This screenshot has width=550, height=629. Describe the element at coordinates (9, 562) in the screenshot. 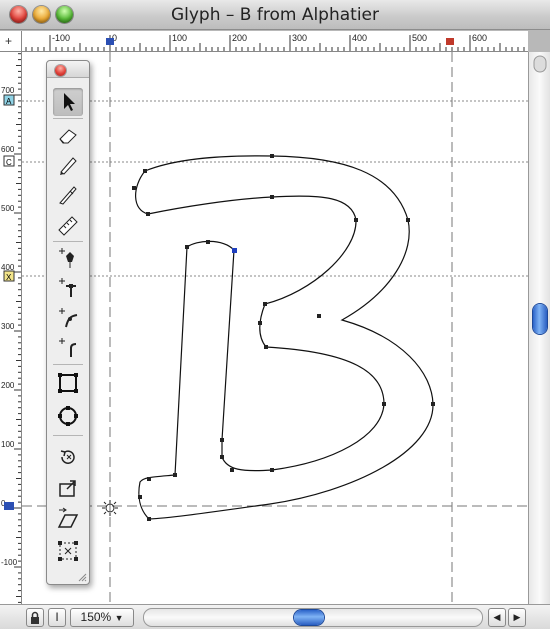

I see `ruler-tick-label: -100` at that location.